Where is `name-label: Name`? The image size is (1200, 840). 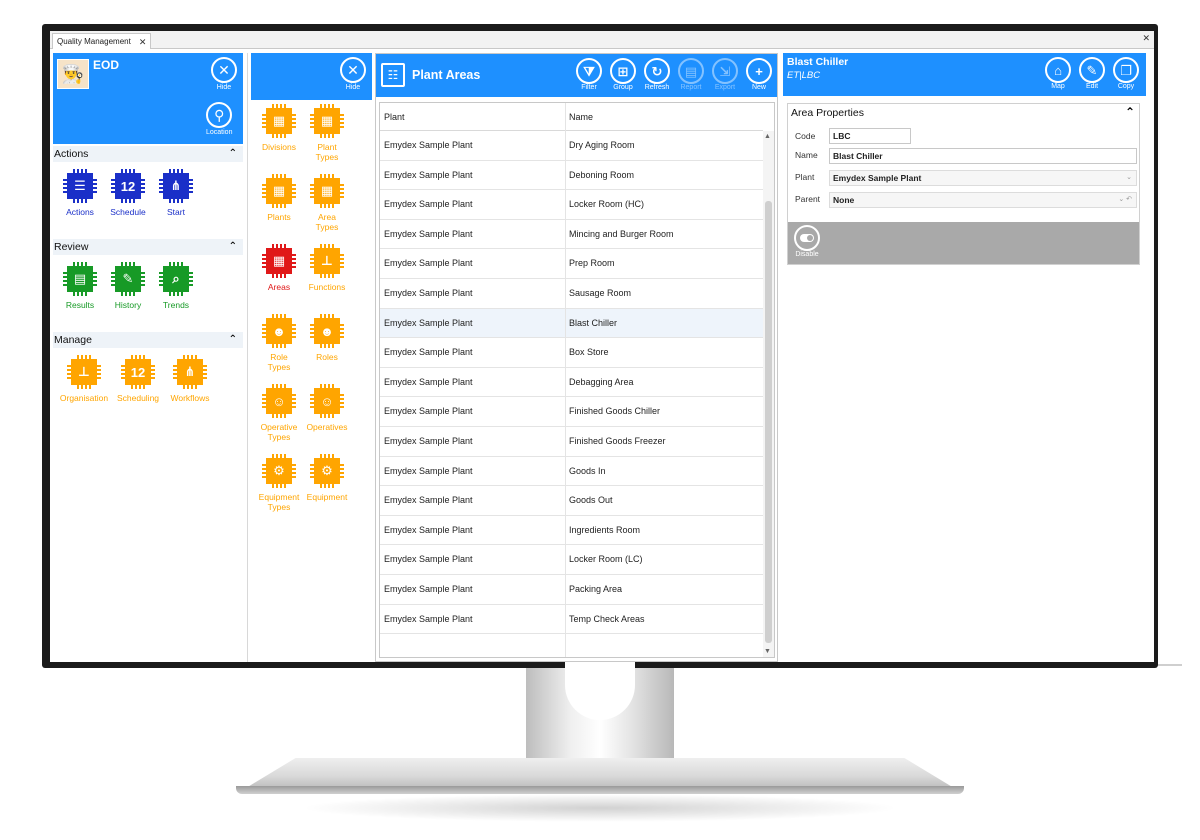 name-label: Name is located at coordinates (806, 155).